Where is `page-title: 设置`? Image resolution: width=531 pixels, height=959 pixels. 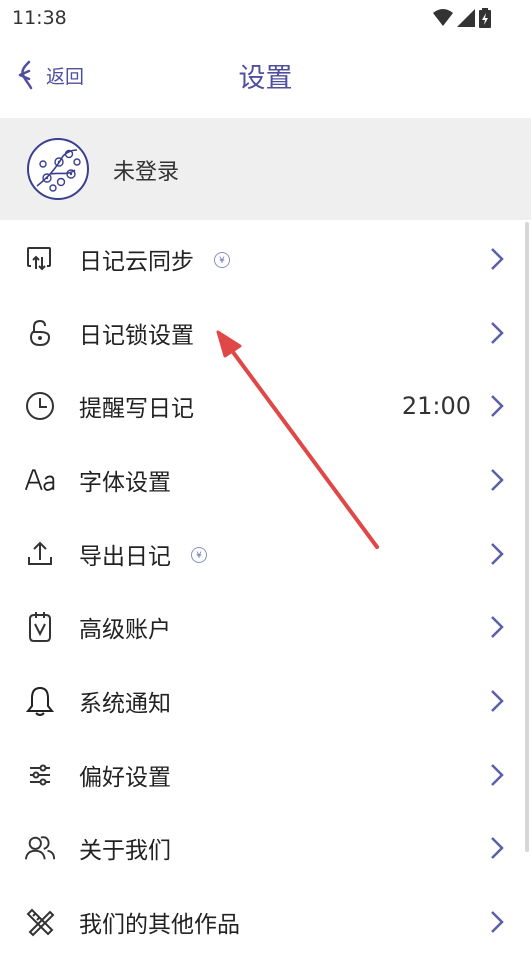
page-title: 设置 is located at coordinates (265, 78).